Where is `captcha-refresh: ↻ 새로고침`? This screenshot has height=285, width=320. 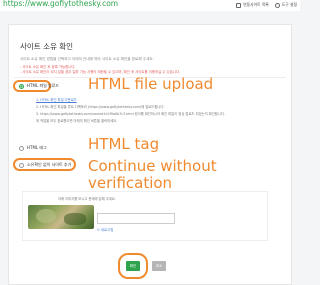 captcha-refresh: ↻ 새로고침 is located at coordinates (105, 230).